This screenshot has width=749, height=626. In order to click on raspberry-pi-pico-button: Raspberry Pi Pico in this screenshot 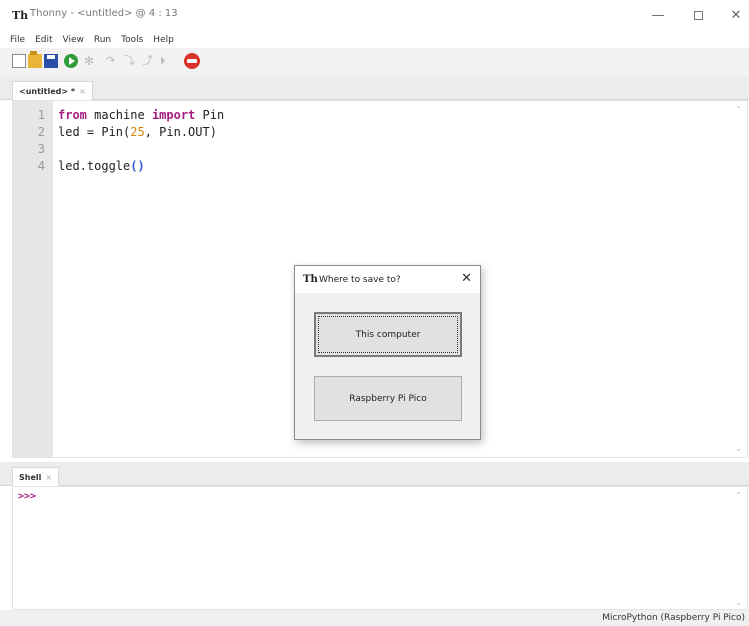, I will do `click(388, 398)`.